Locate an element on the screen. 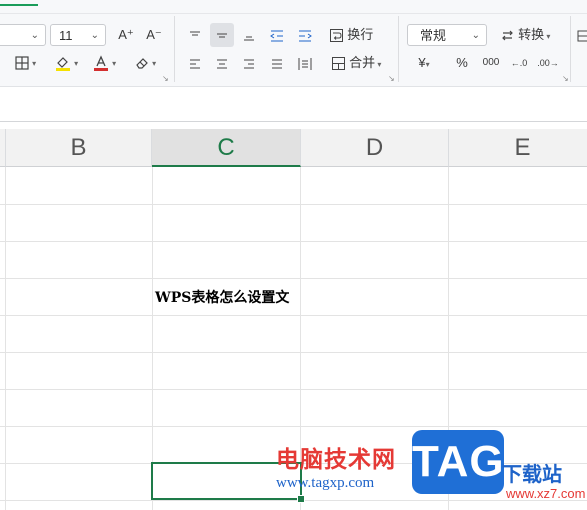 This screenshot has height=510, width=587. merge-cells-icon is located at coordinates (338, 64).